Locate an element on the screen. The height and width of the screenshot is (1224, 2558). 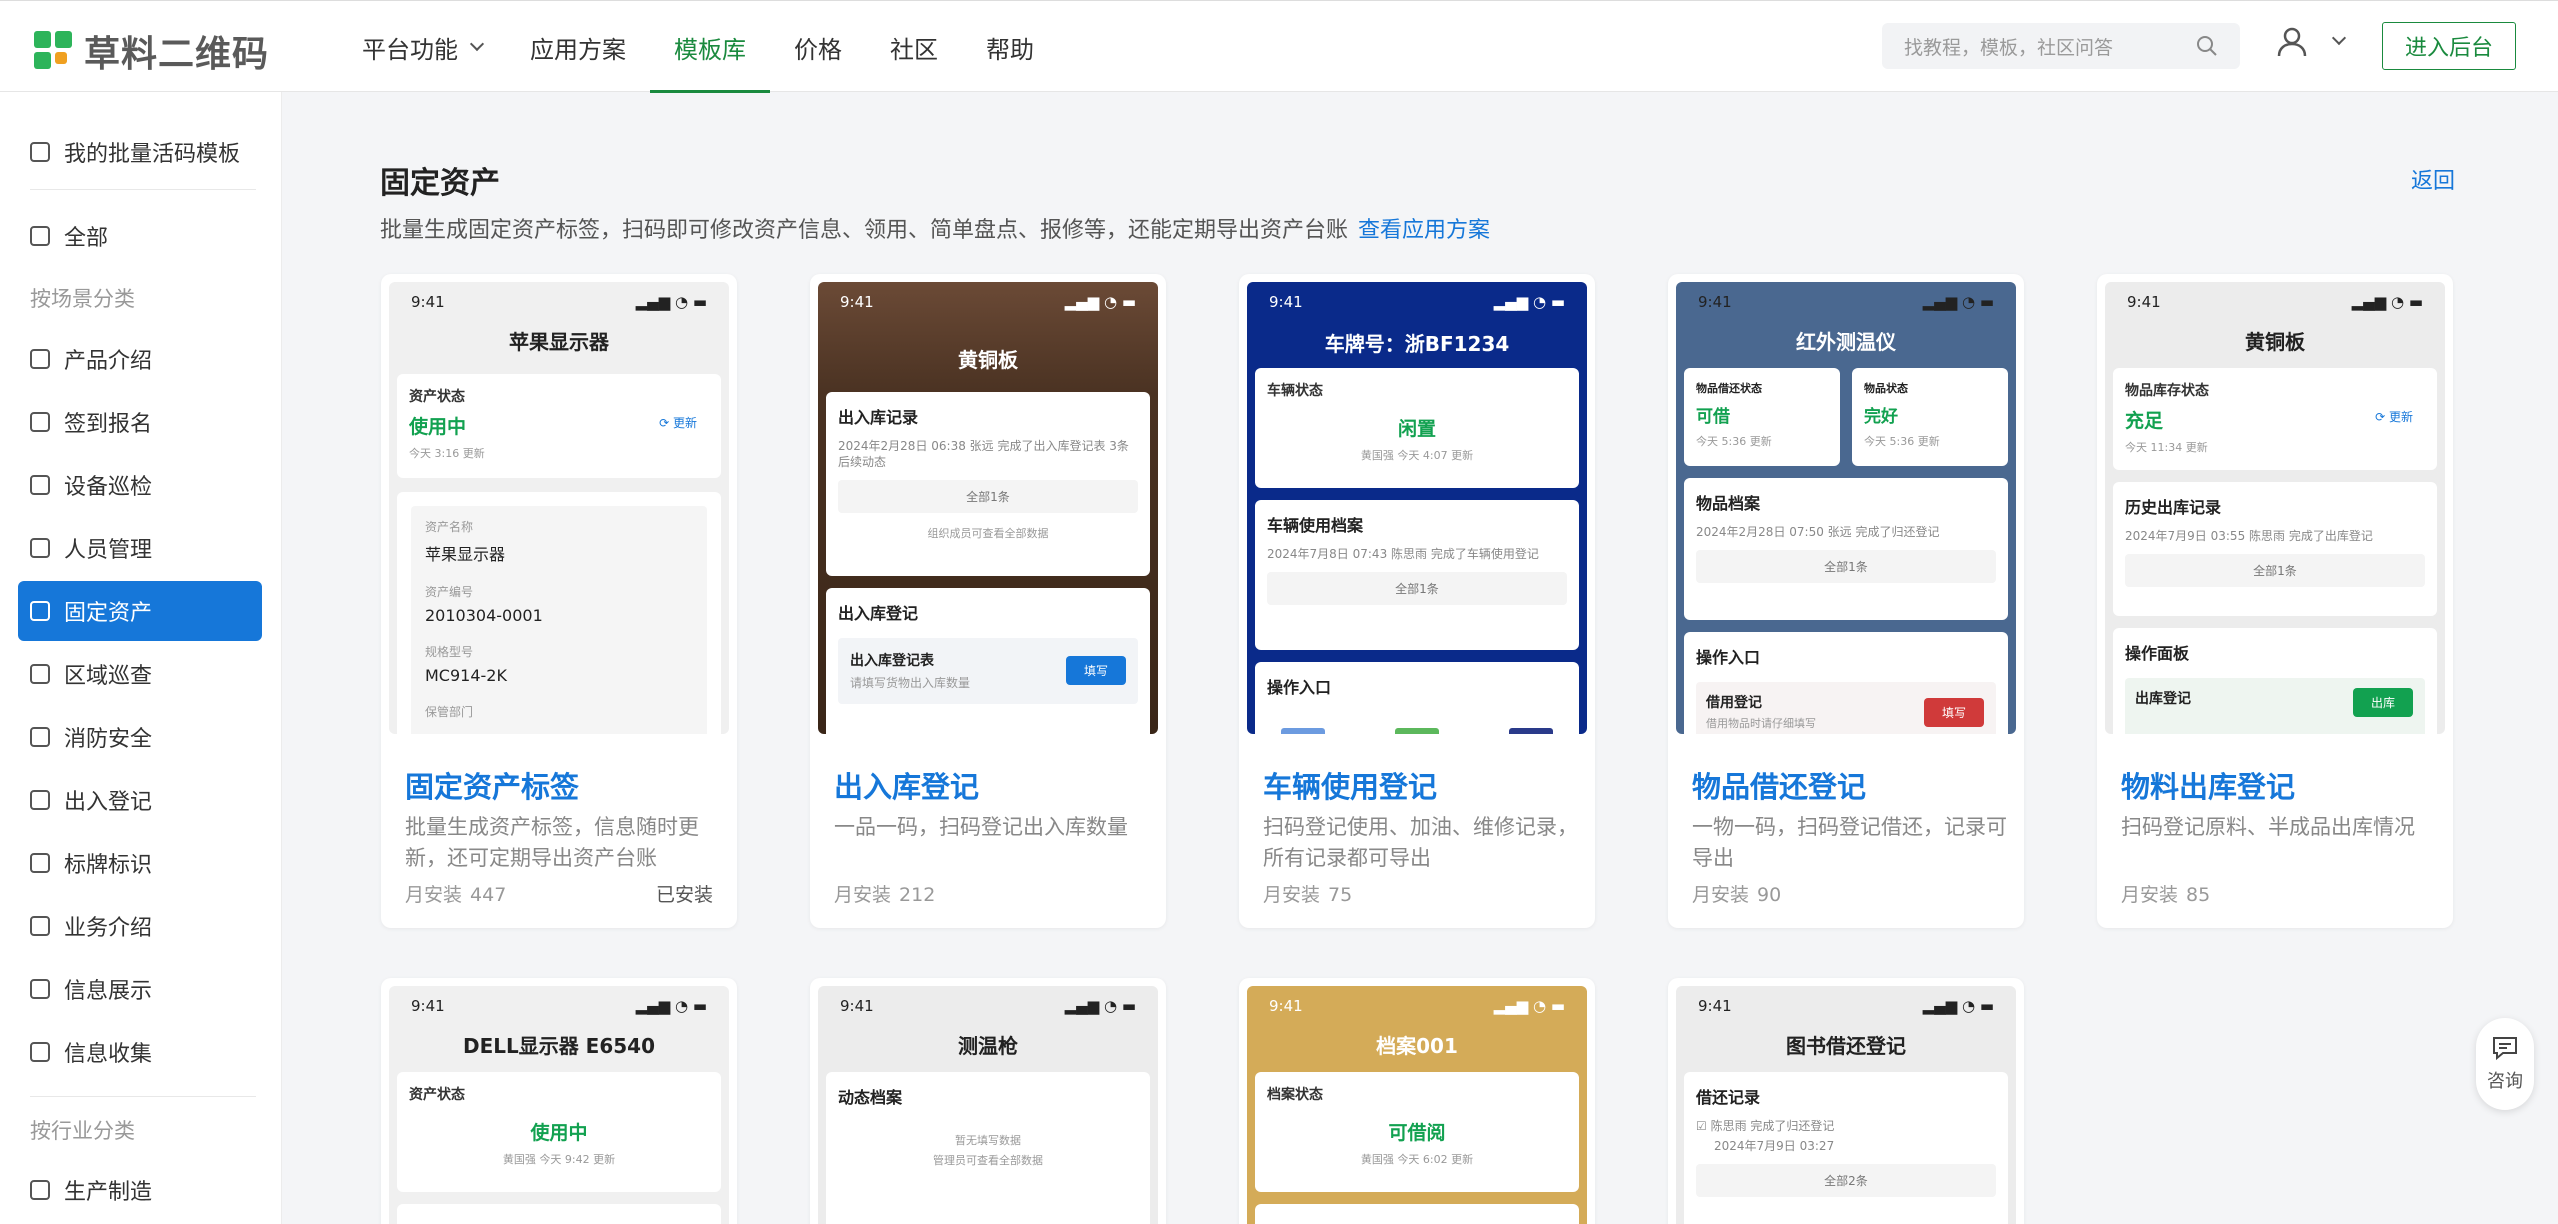
record-title: 车辆使用档案 is located at coordinates (1315, 525).